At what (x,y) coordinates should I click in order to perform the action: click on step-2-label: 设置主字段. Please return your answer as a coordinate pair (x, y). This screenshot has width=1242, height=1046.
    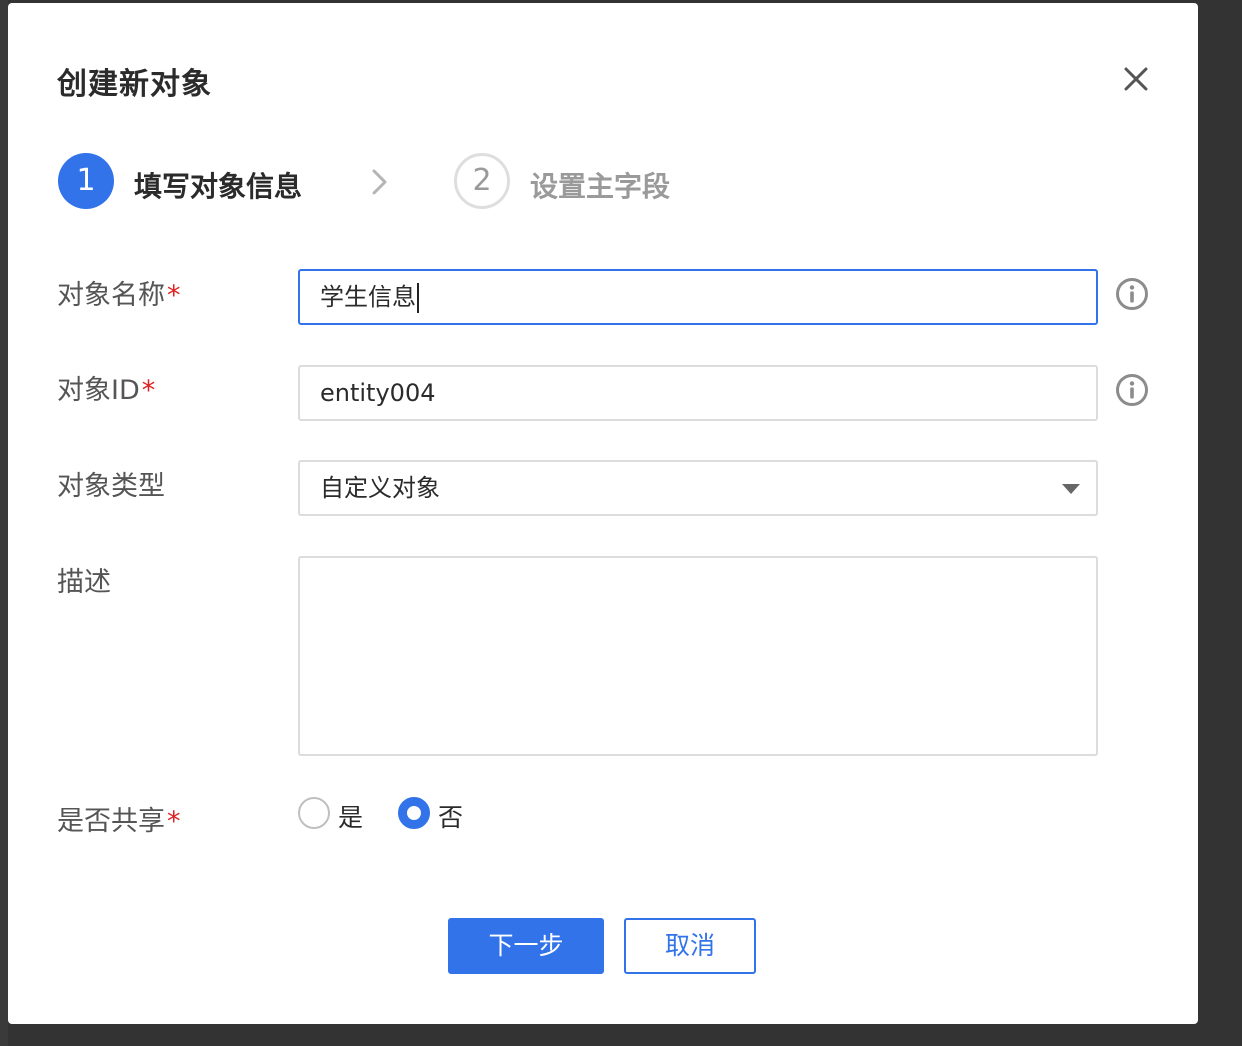
    Looking at the image, I should click on (600, 186).